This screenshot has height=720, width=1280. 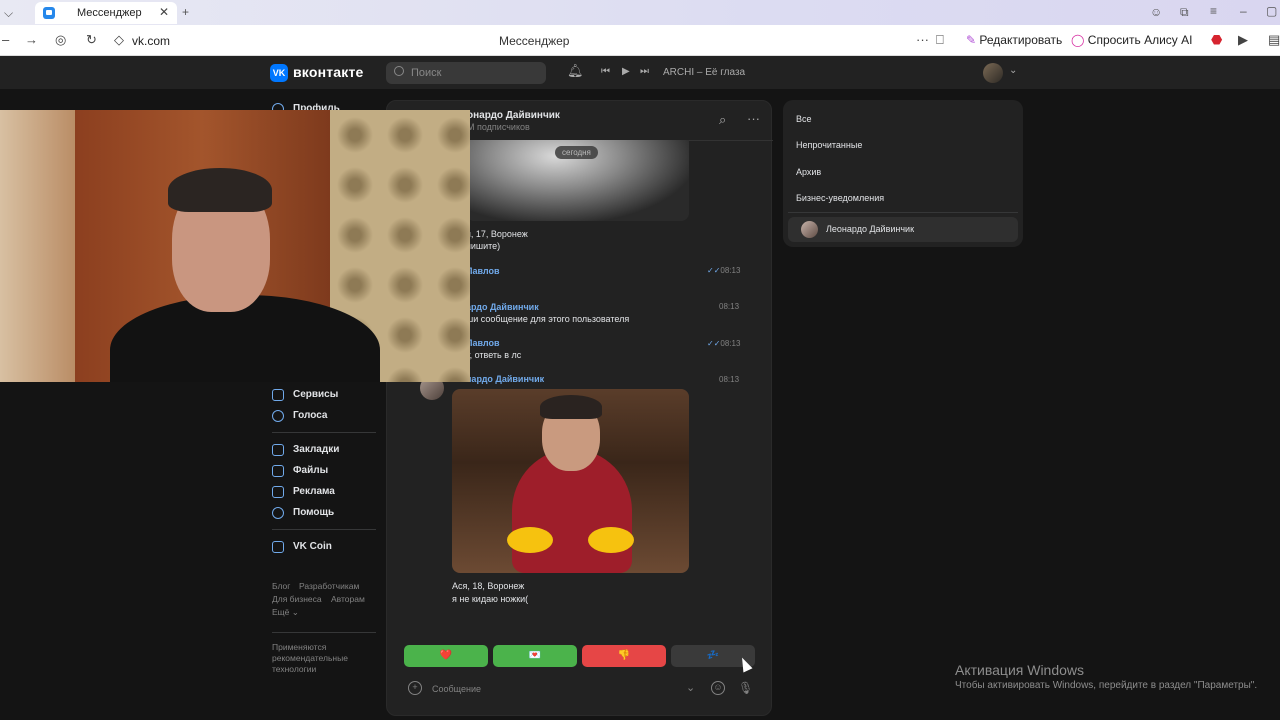 What do you see at coordinates (279, 73) in the screenshot?
I see `vk-logo-icon: VK` at bounding box center [279, 73].